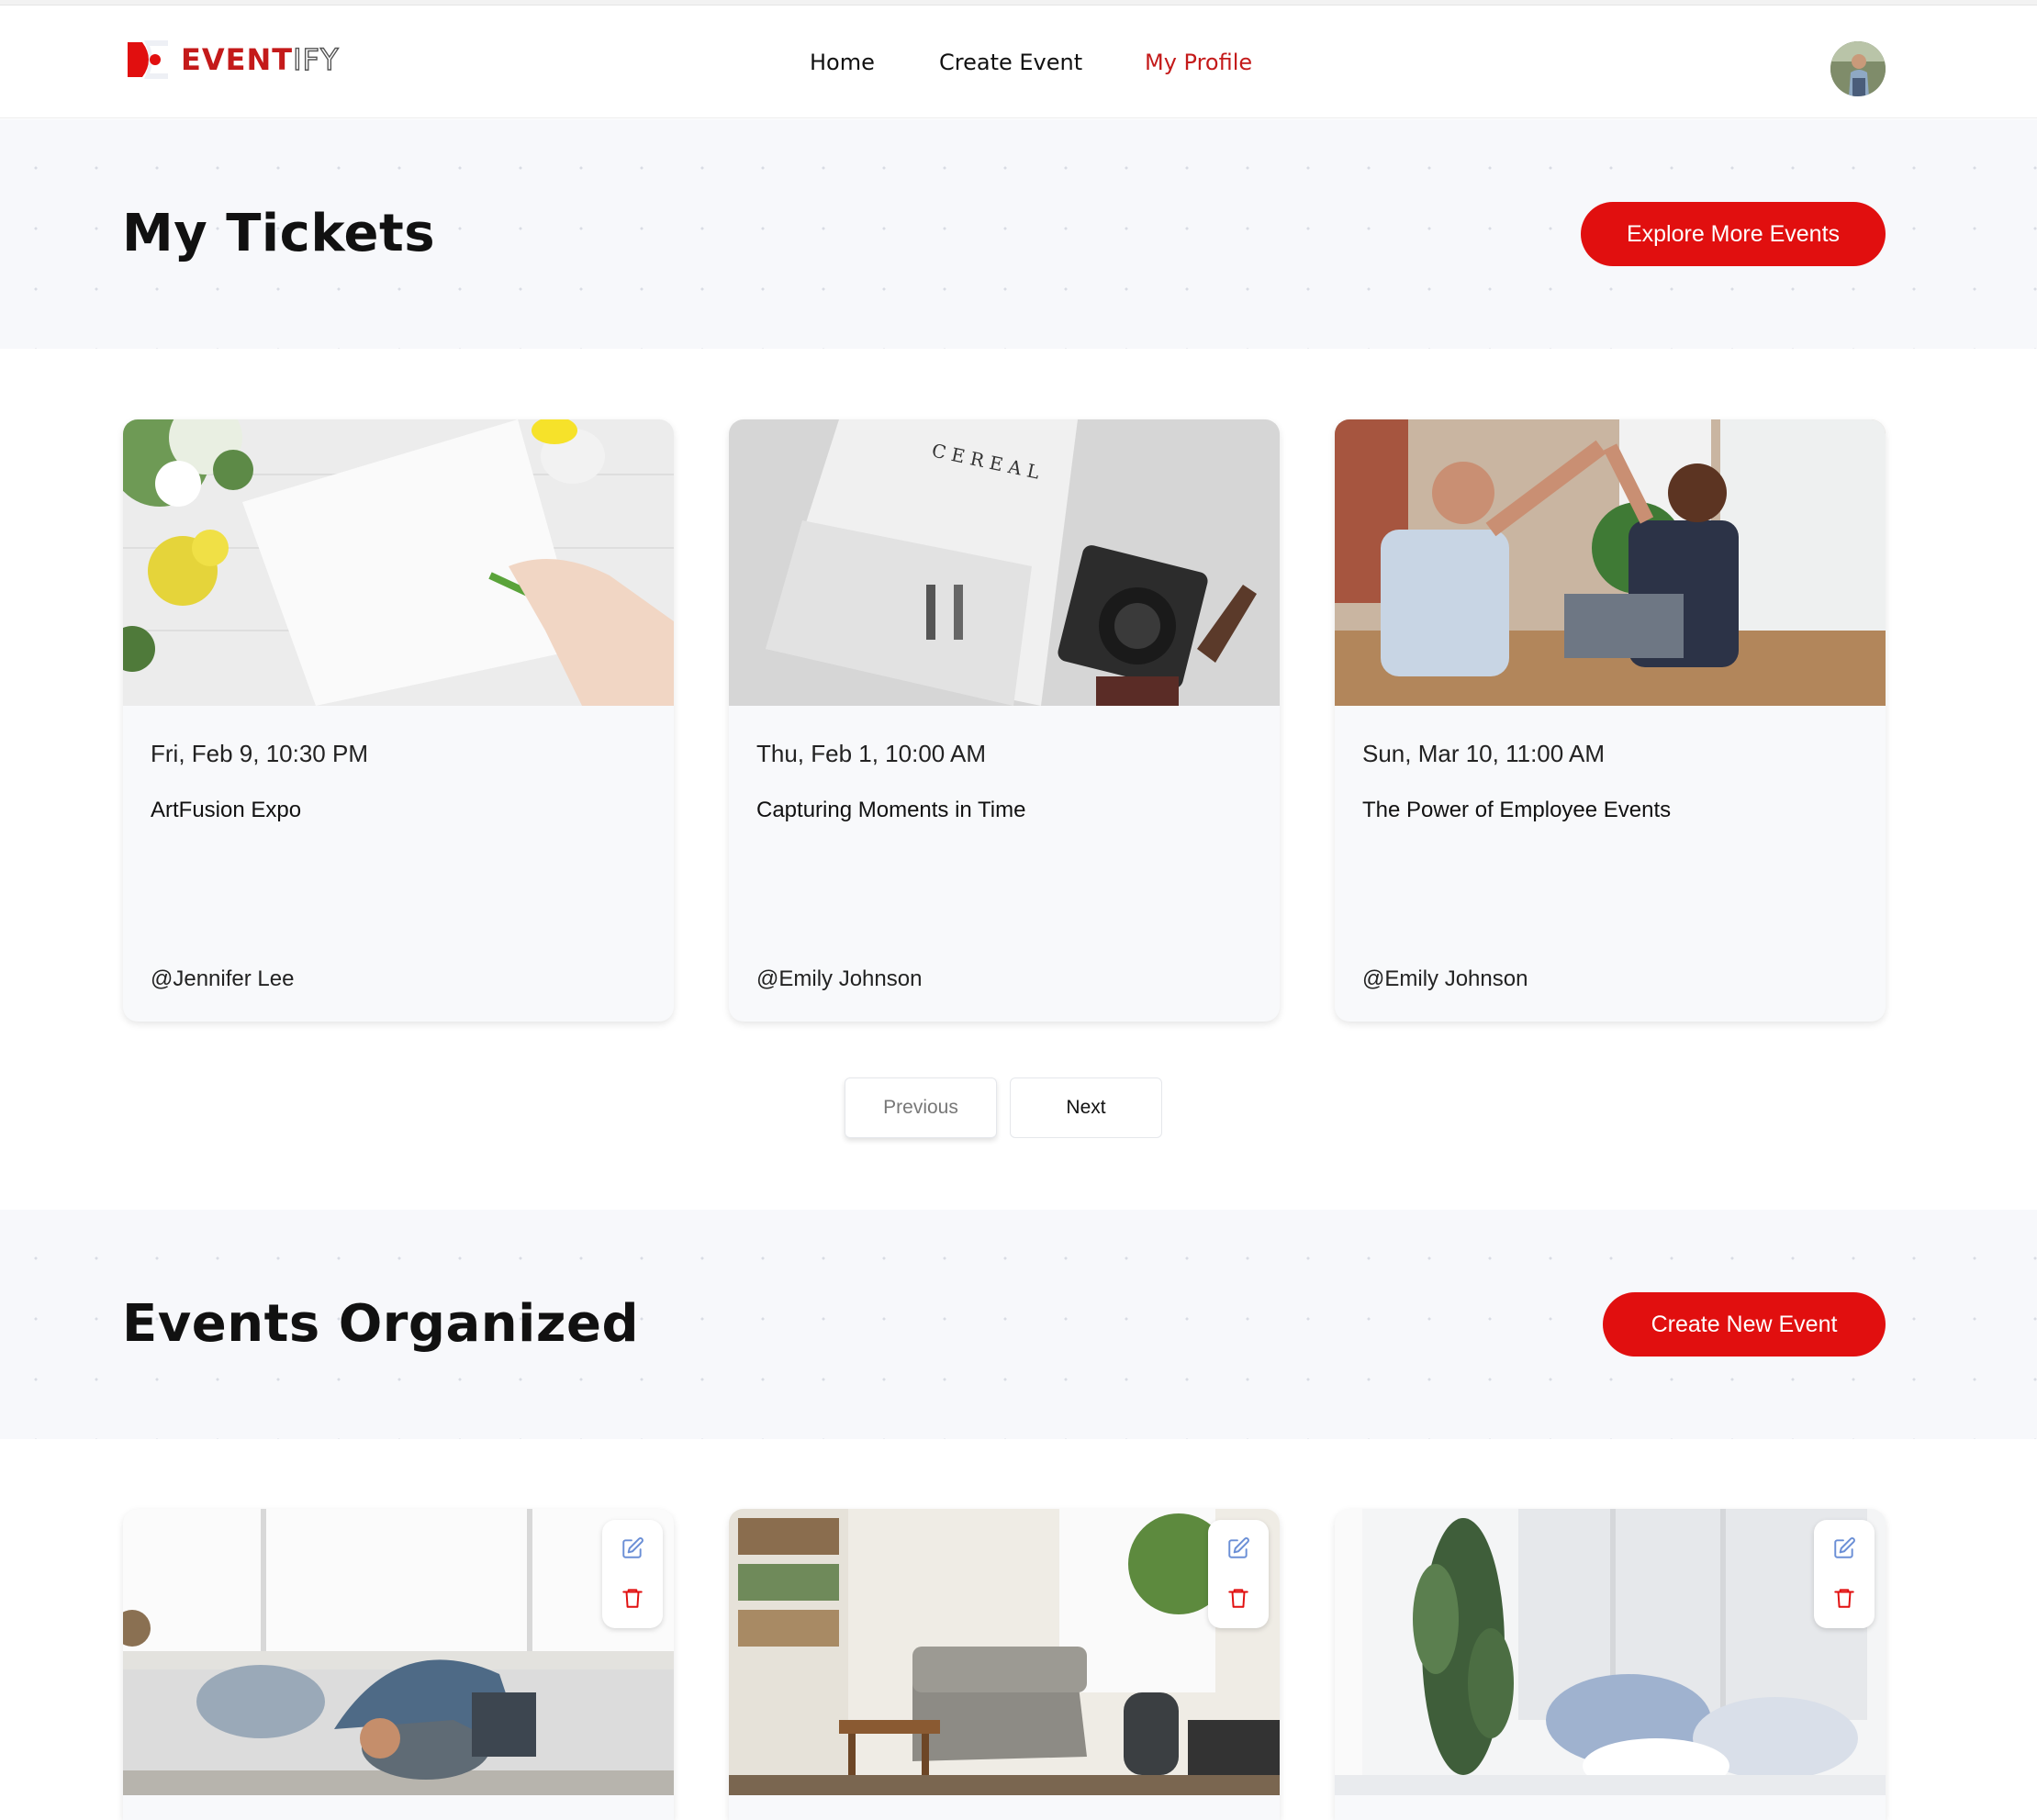 The width and height of the screenshot is (2037, 1820). I want to click on event-organizer: @Jennifer Lee, so click(223, 978).